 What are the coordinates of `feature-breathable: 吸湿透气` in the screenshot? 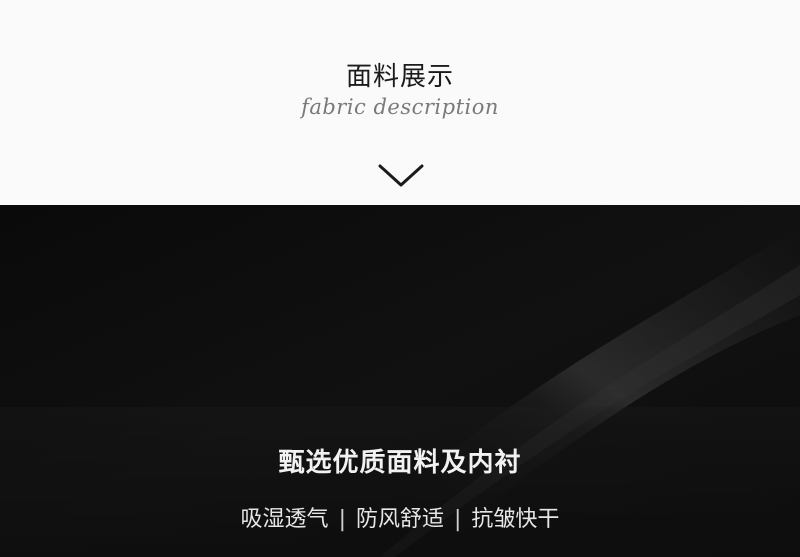 It's located at (284, 519).